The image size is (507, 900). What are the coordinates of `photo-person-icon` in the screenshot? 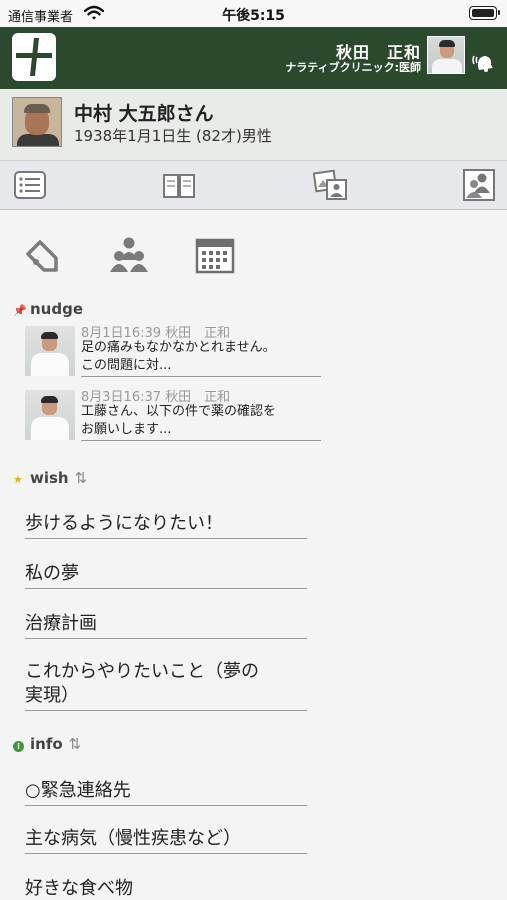 It's located at (331, 185).